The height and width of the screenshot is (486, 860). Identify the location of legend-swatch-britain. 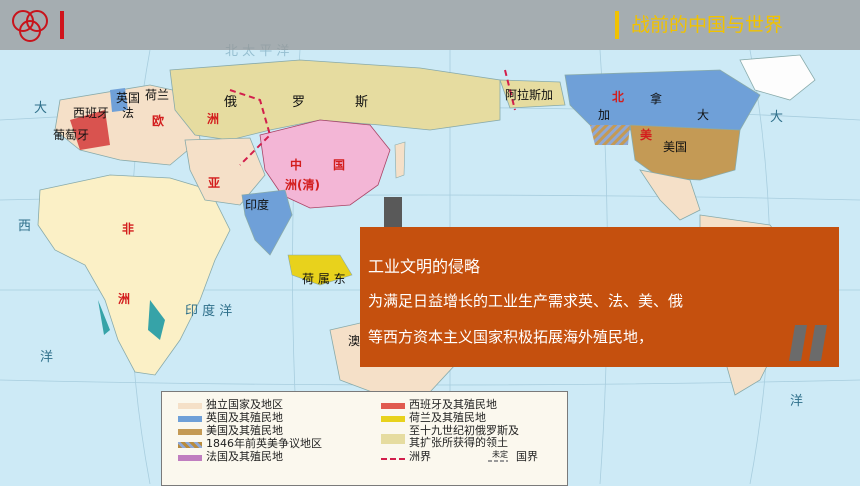
(190, 419).